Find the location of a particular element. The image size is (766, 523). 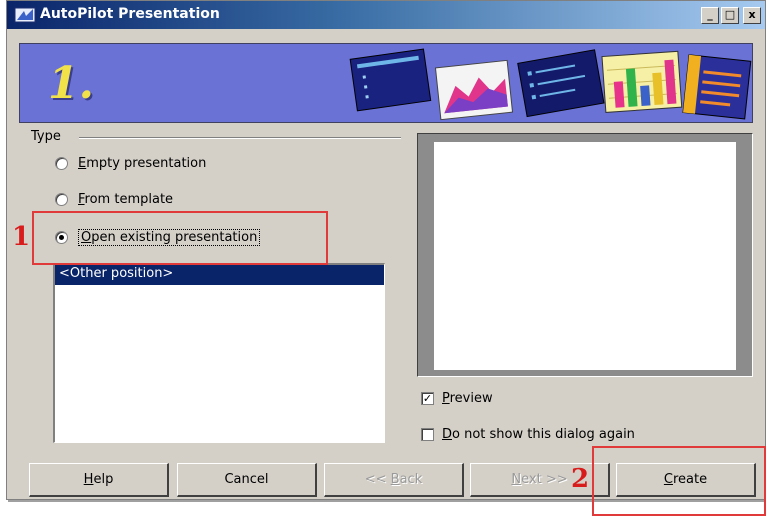

dont-show-checkbox-row: Do not show this dialog again is located at coordinates (528, 434).